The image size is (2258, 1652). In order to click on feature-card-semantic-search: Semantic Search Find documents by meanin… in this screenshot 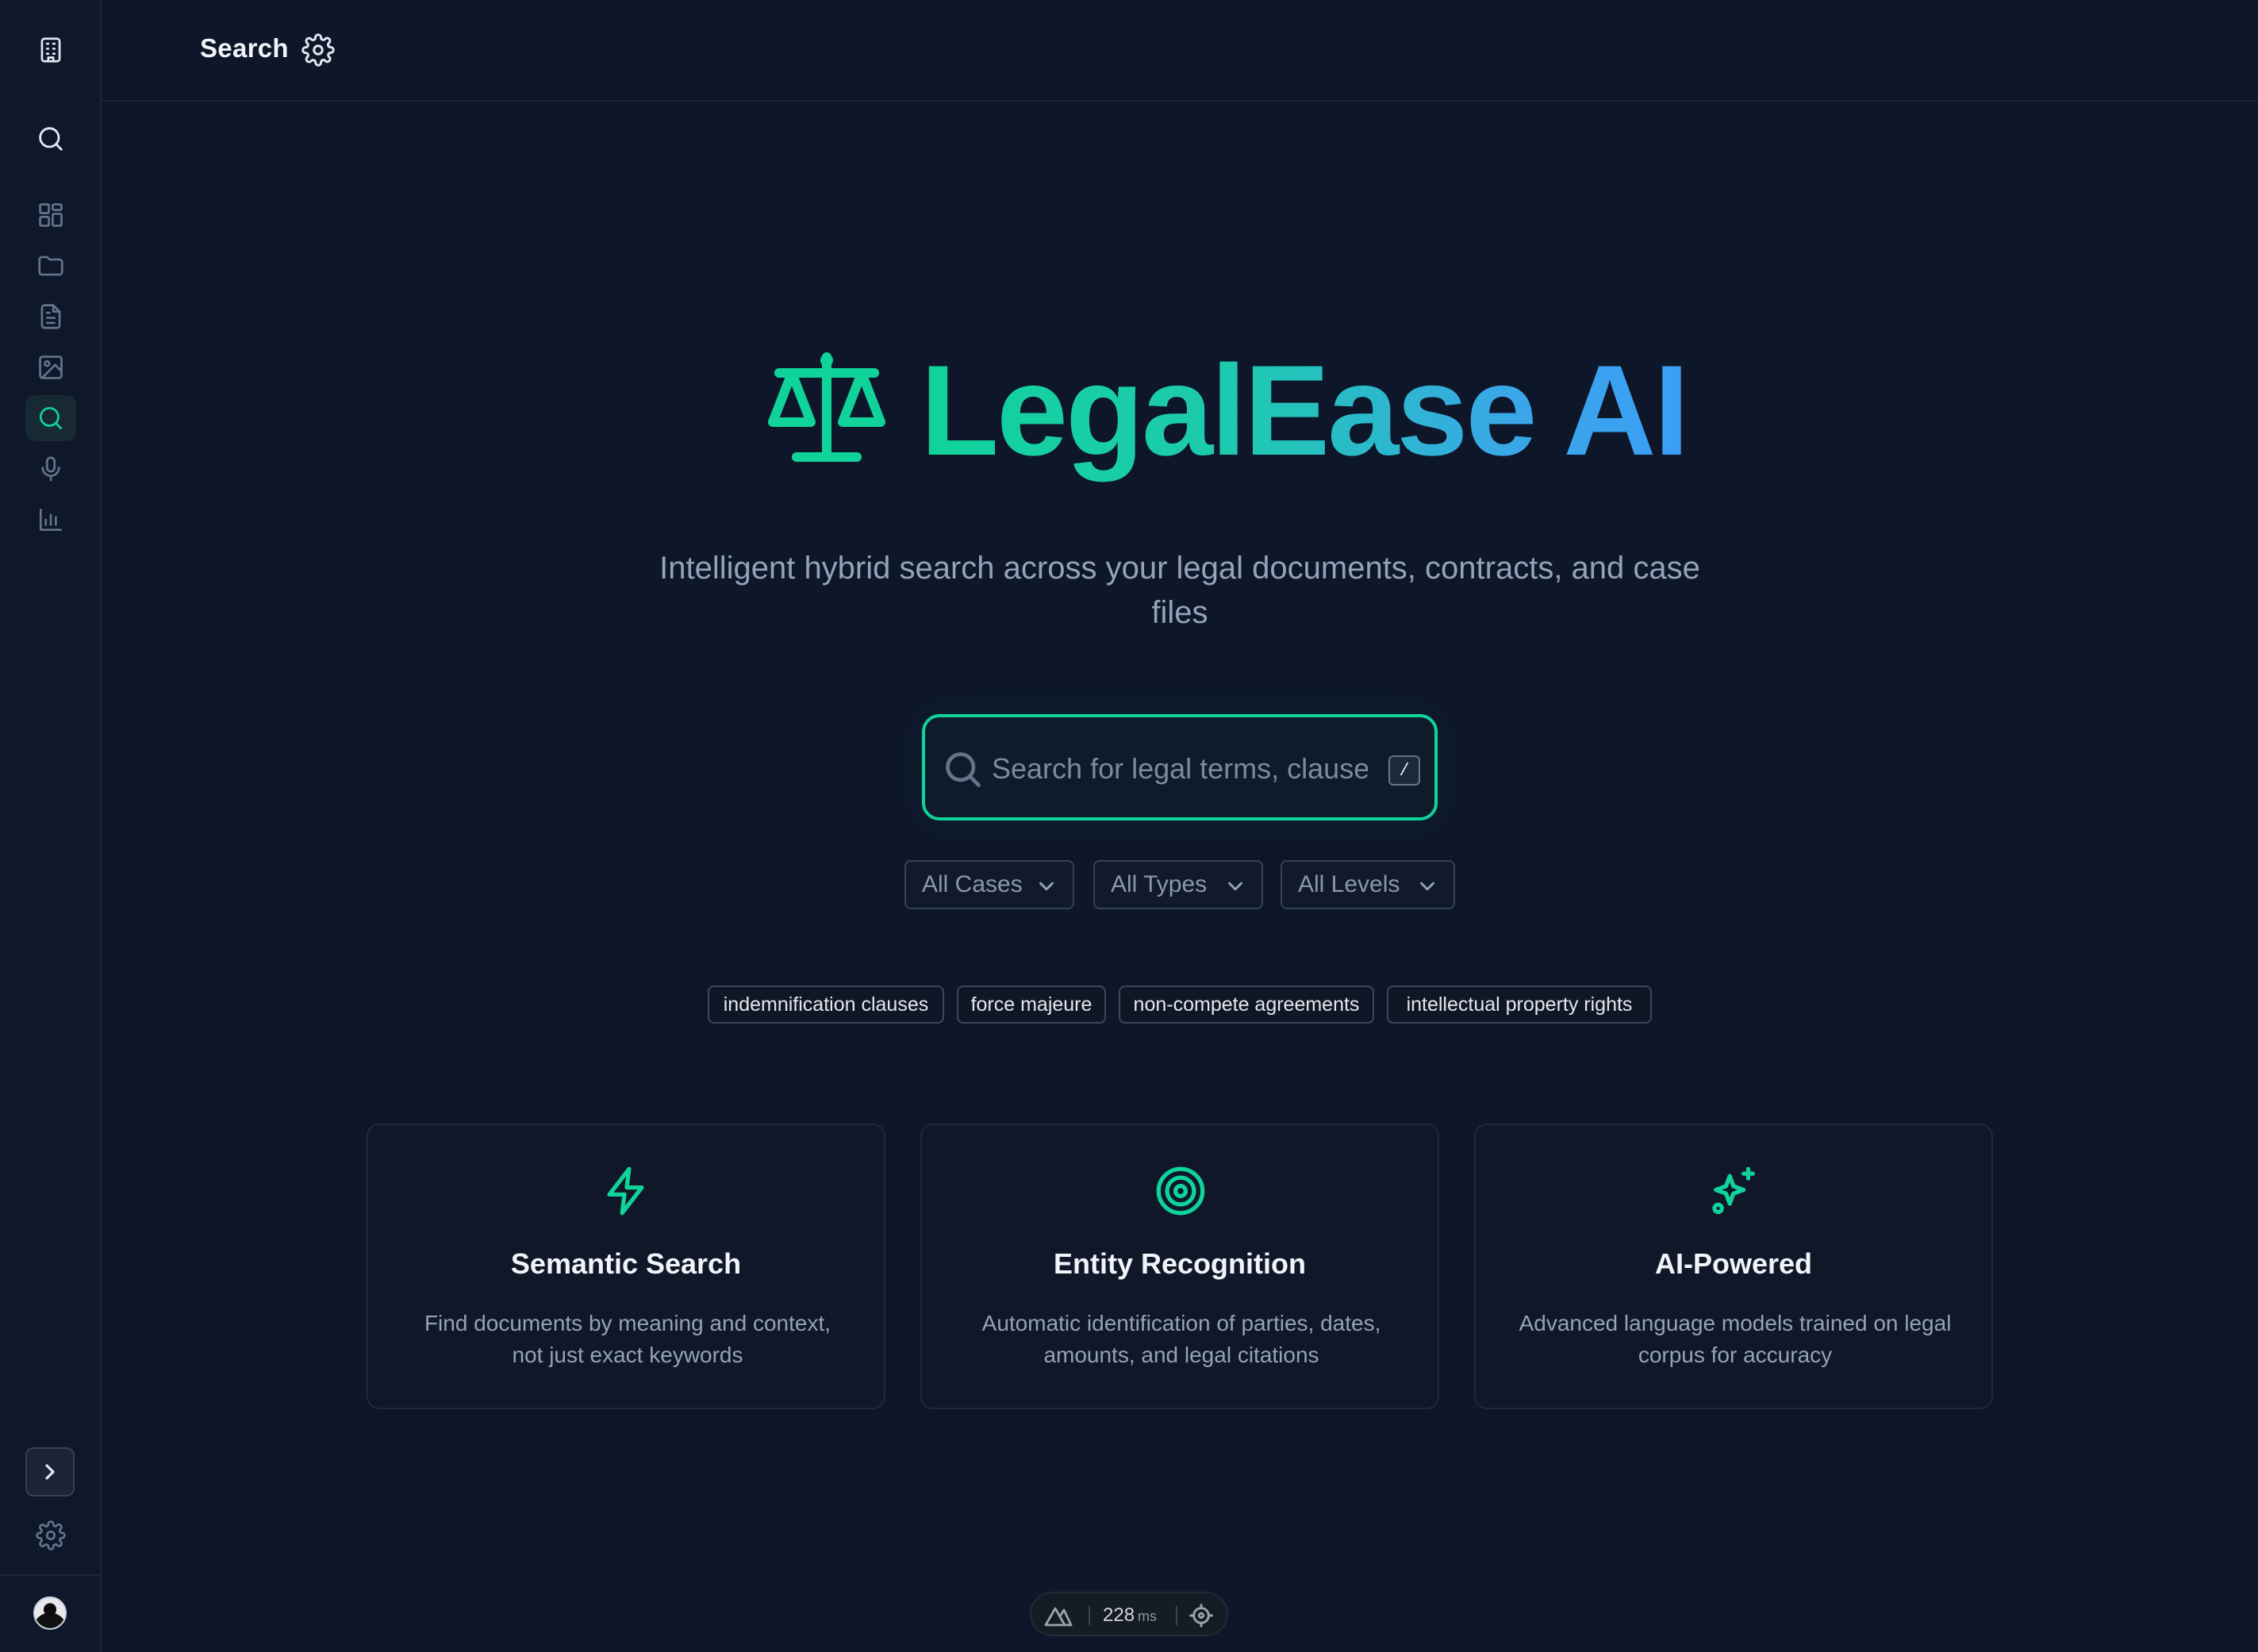, I will do `click(626, 1266)`.